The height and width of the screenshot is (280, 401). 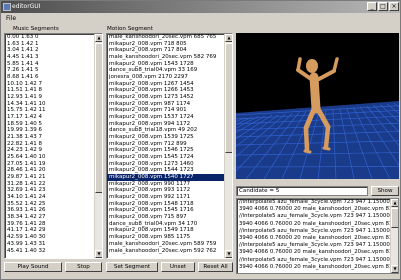 What do you see at coordinates (169, 124) in the screenshot?
I see `list-item: mikapur2_008.vpm 994 1172` at bounding box center [169, 124].